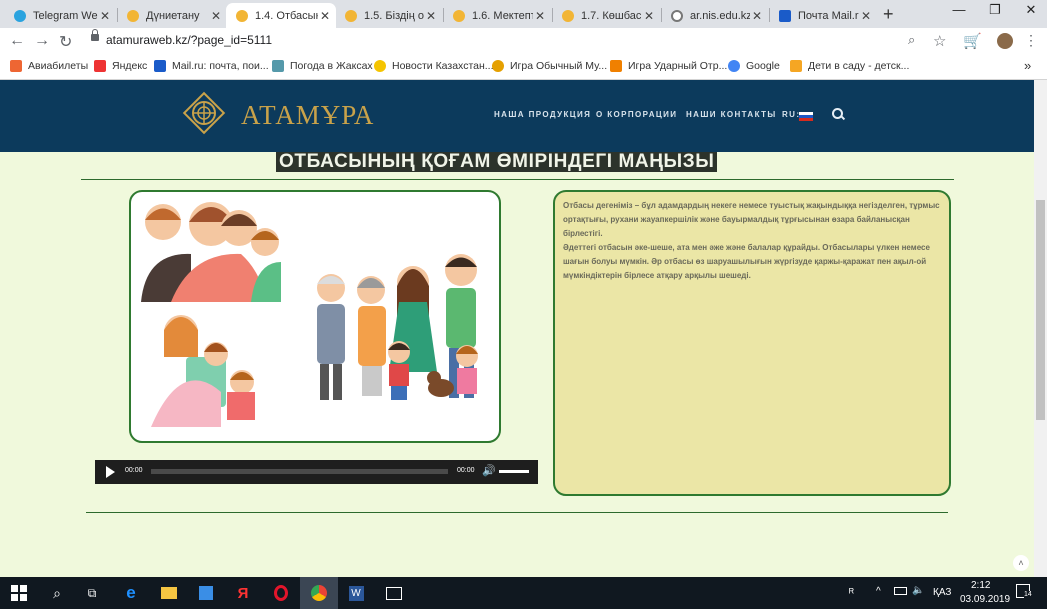 The height and width of the screenshot is (609, 1047). What do you see at coordinates (1040, 310) in the screenshot?
I see `scrollbar-thumb` at bounding box center [1040, 310].